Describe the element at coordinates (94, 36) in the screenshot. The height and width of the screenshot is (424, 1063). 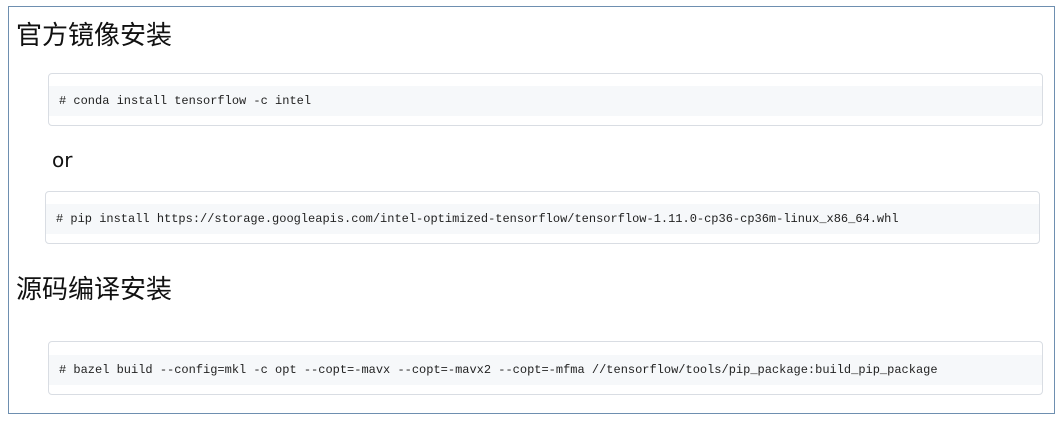
I see `section-heading-official-image: 官方镜像安装` at that location.